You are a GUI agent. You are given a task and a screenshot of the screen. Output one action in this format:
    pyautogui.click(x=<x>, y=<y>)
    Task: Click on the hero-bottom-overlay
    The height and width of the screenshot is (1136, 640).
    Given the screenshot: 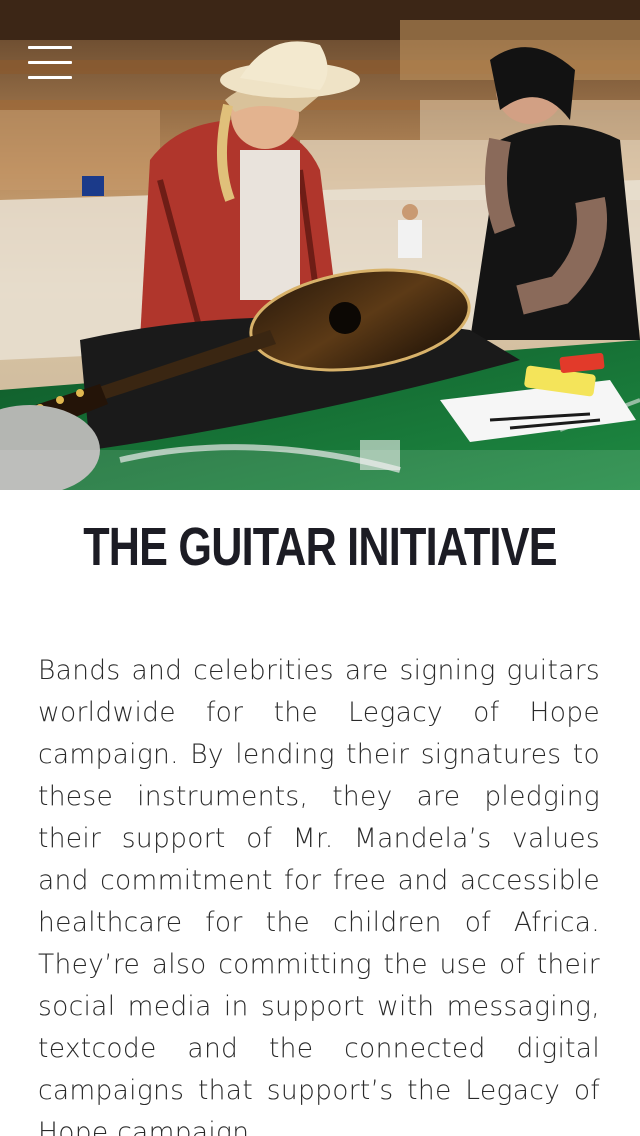 What is the action you would take?
    pyautogui.click(x=320, y=470)
    